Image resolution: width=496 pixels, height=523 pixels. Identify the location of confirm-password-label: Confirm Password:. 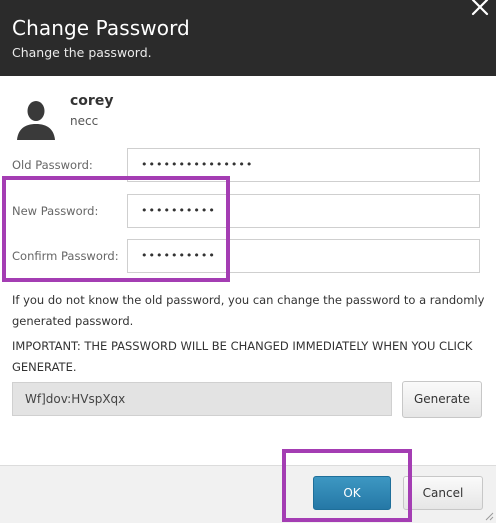
(65, 256).